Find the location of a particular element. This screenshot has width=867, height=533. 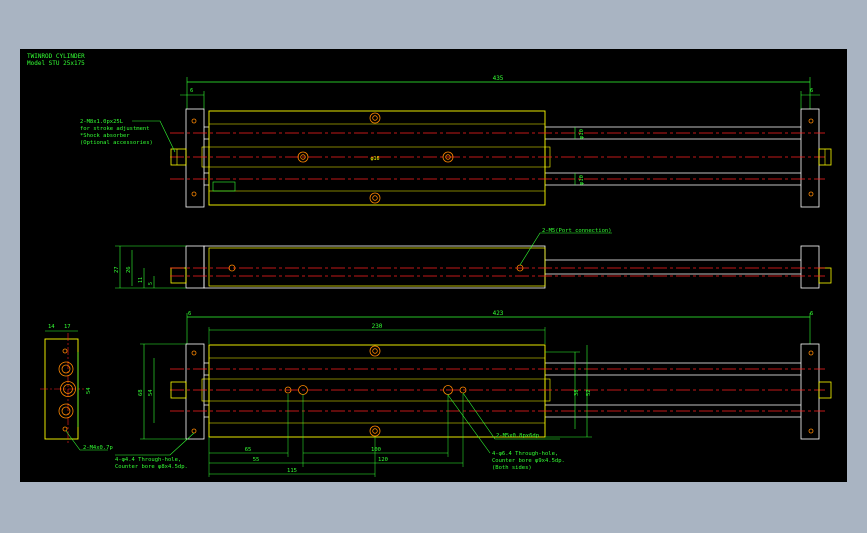

body-center-text: φ16 is located at coordinates (374, 159).